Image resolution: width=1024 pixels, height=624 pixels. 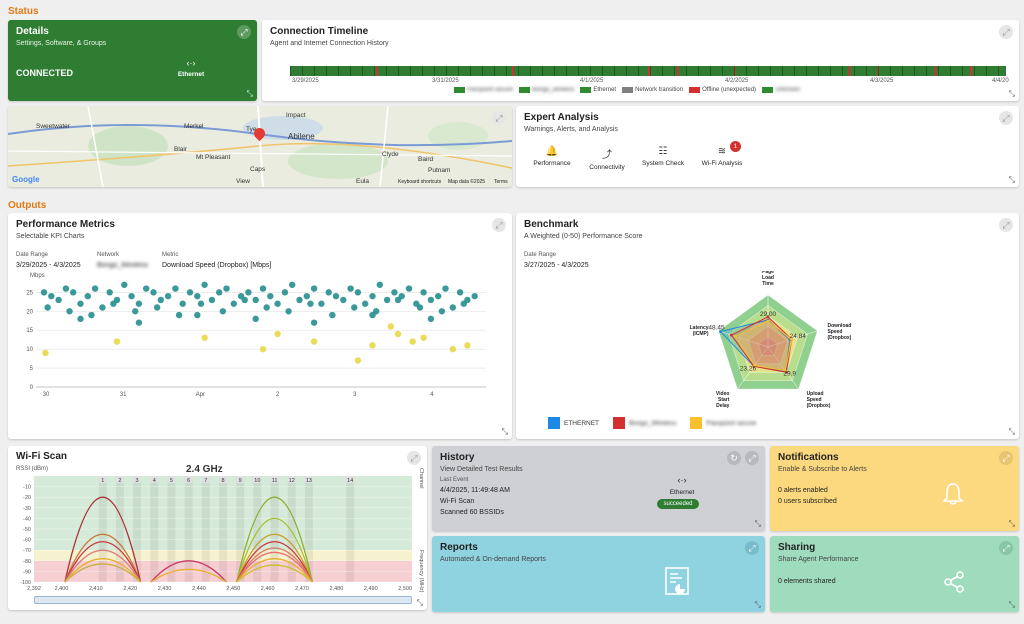 What do you see at coordinates (122, 265) in the screenshot?
I see `network-value: Bongo_Wireless` at bounding box center [122, 265].